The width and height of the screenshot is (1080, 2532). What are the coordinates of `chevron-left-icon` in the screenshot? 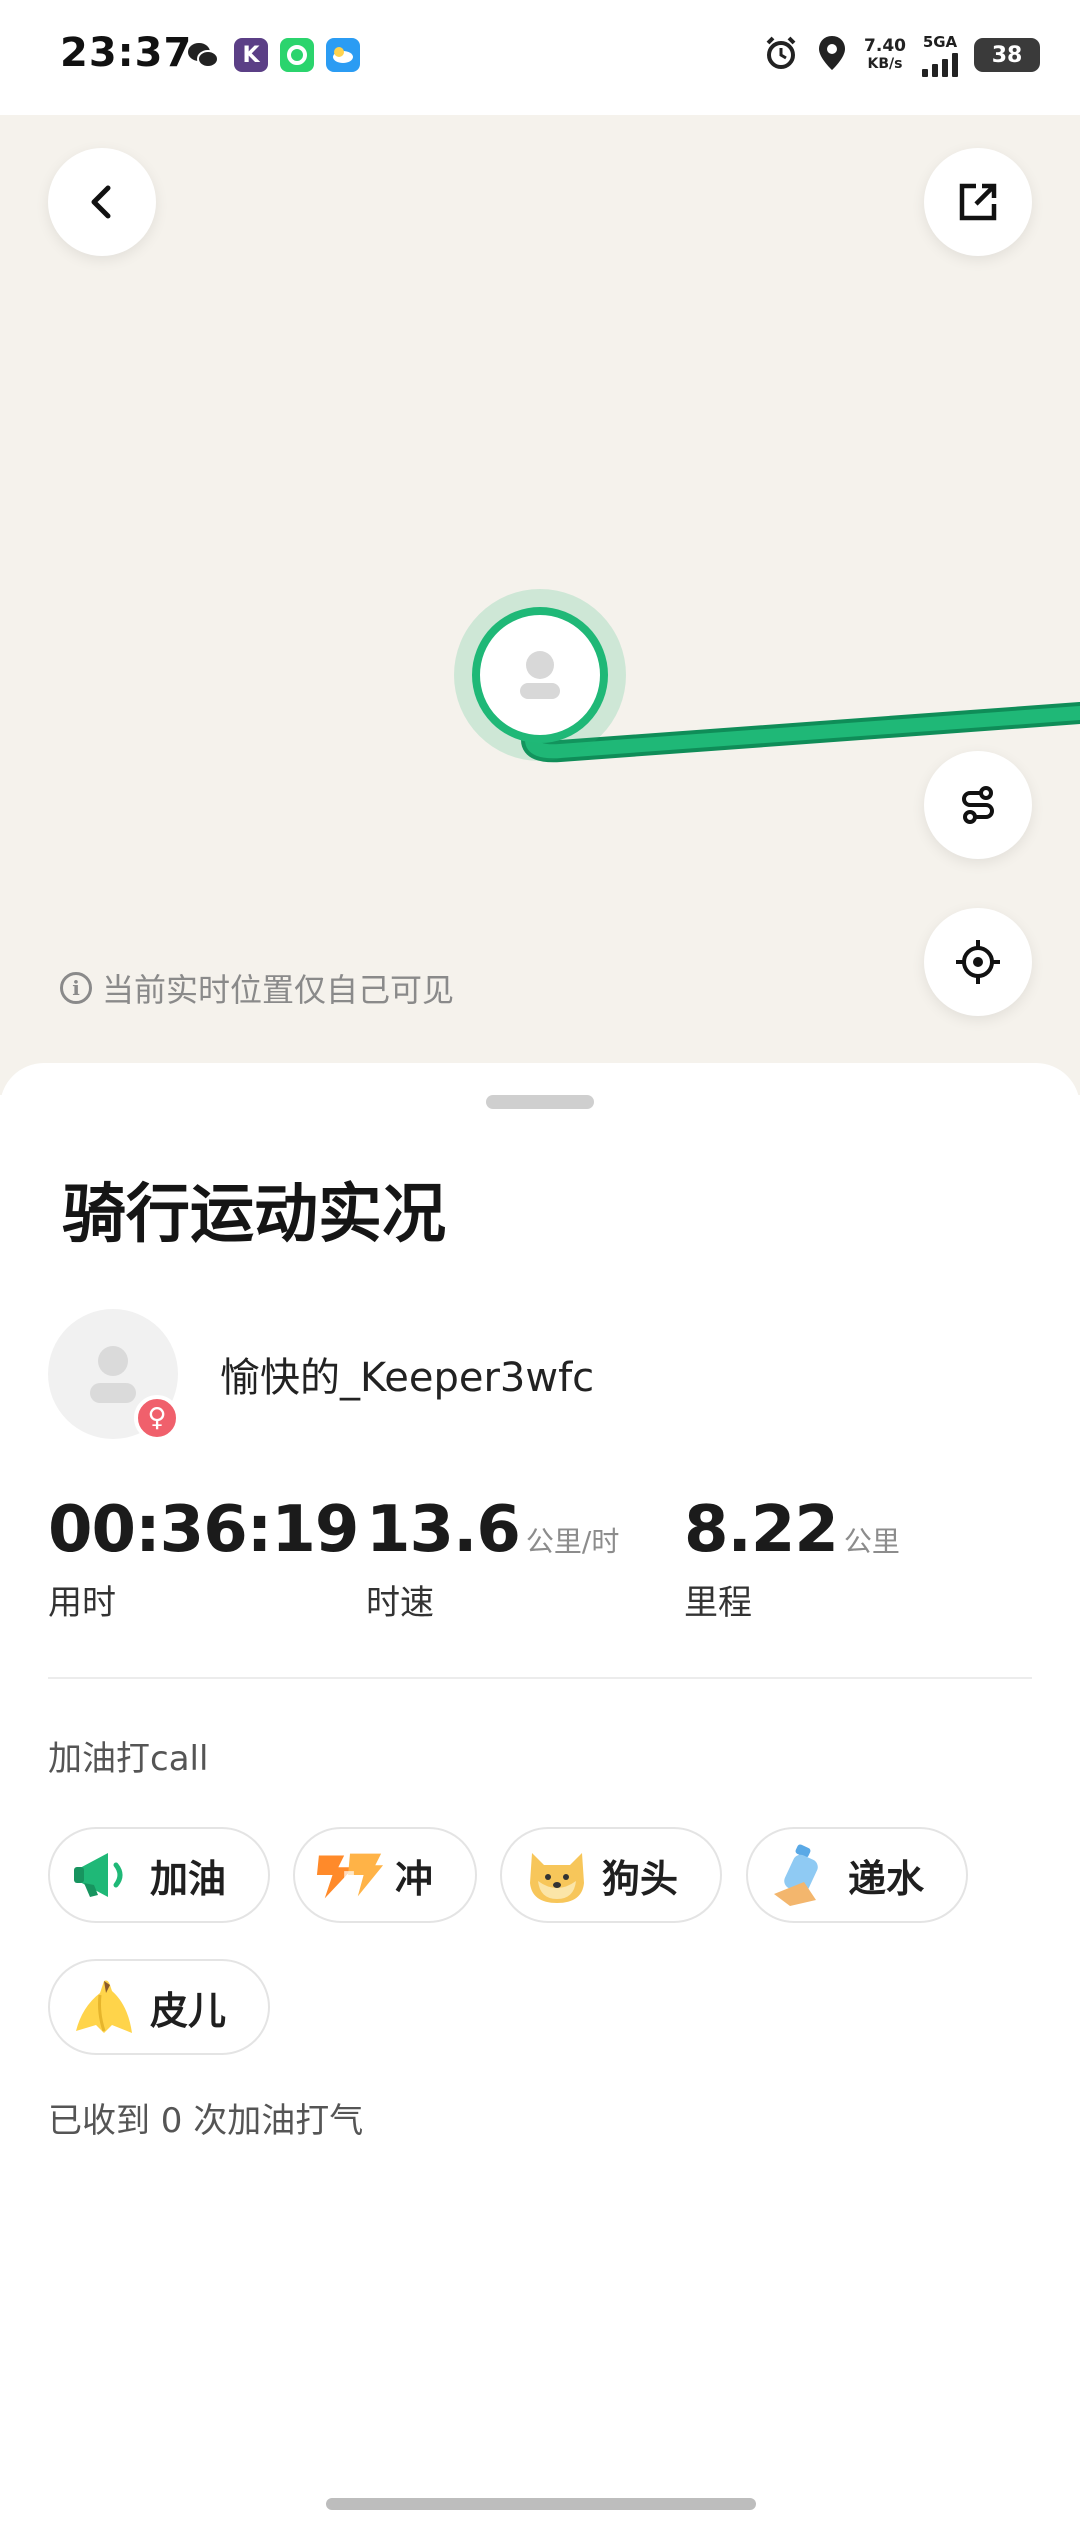 It's located at (101, 202).